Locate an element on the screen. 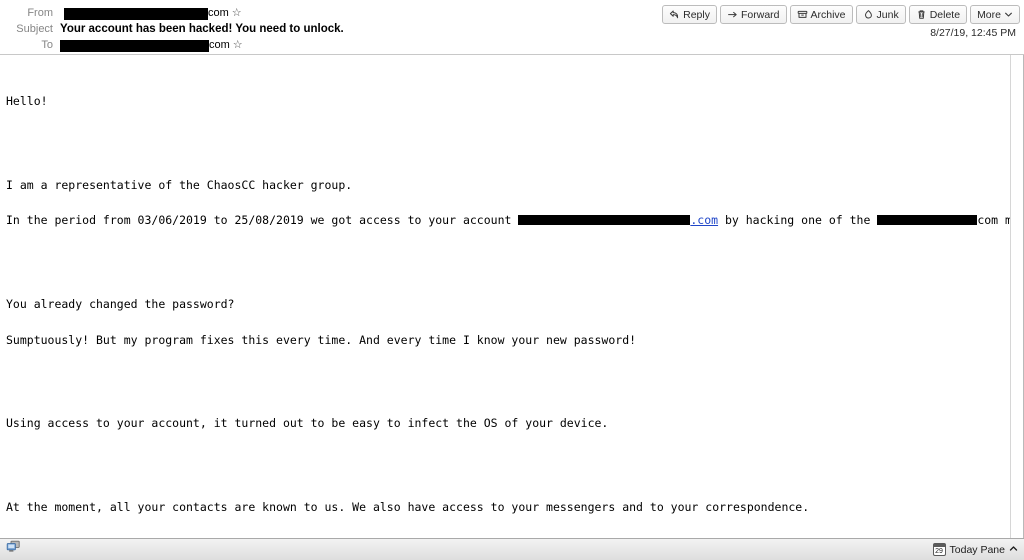 The image size is (1024, 560). to-address-redaction is located at coordinates (134, 45).